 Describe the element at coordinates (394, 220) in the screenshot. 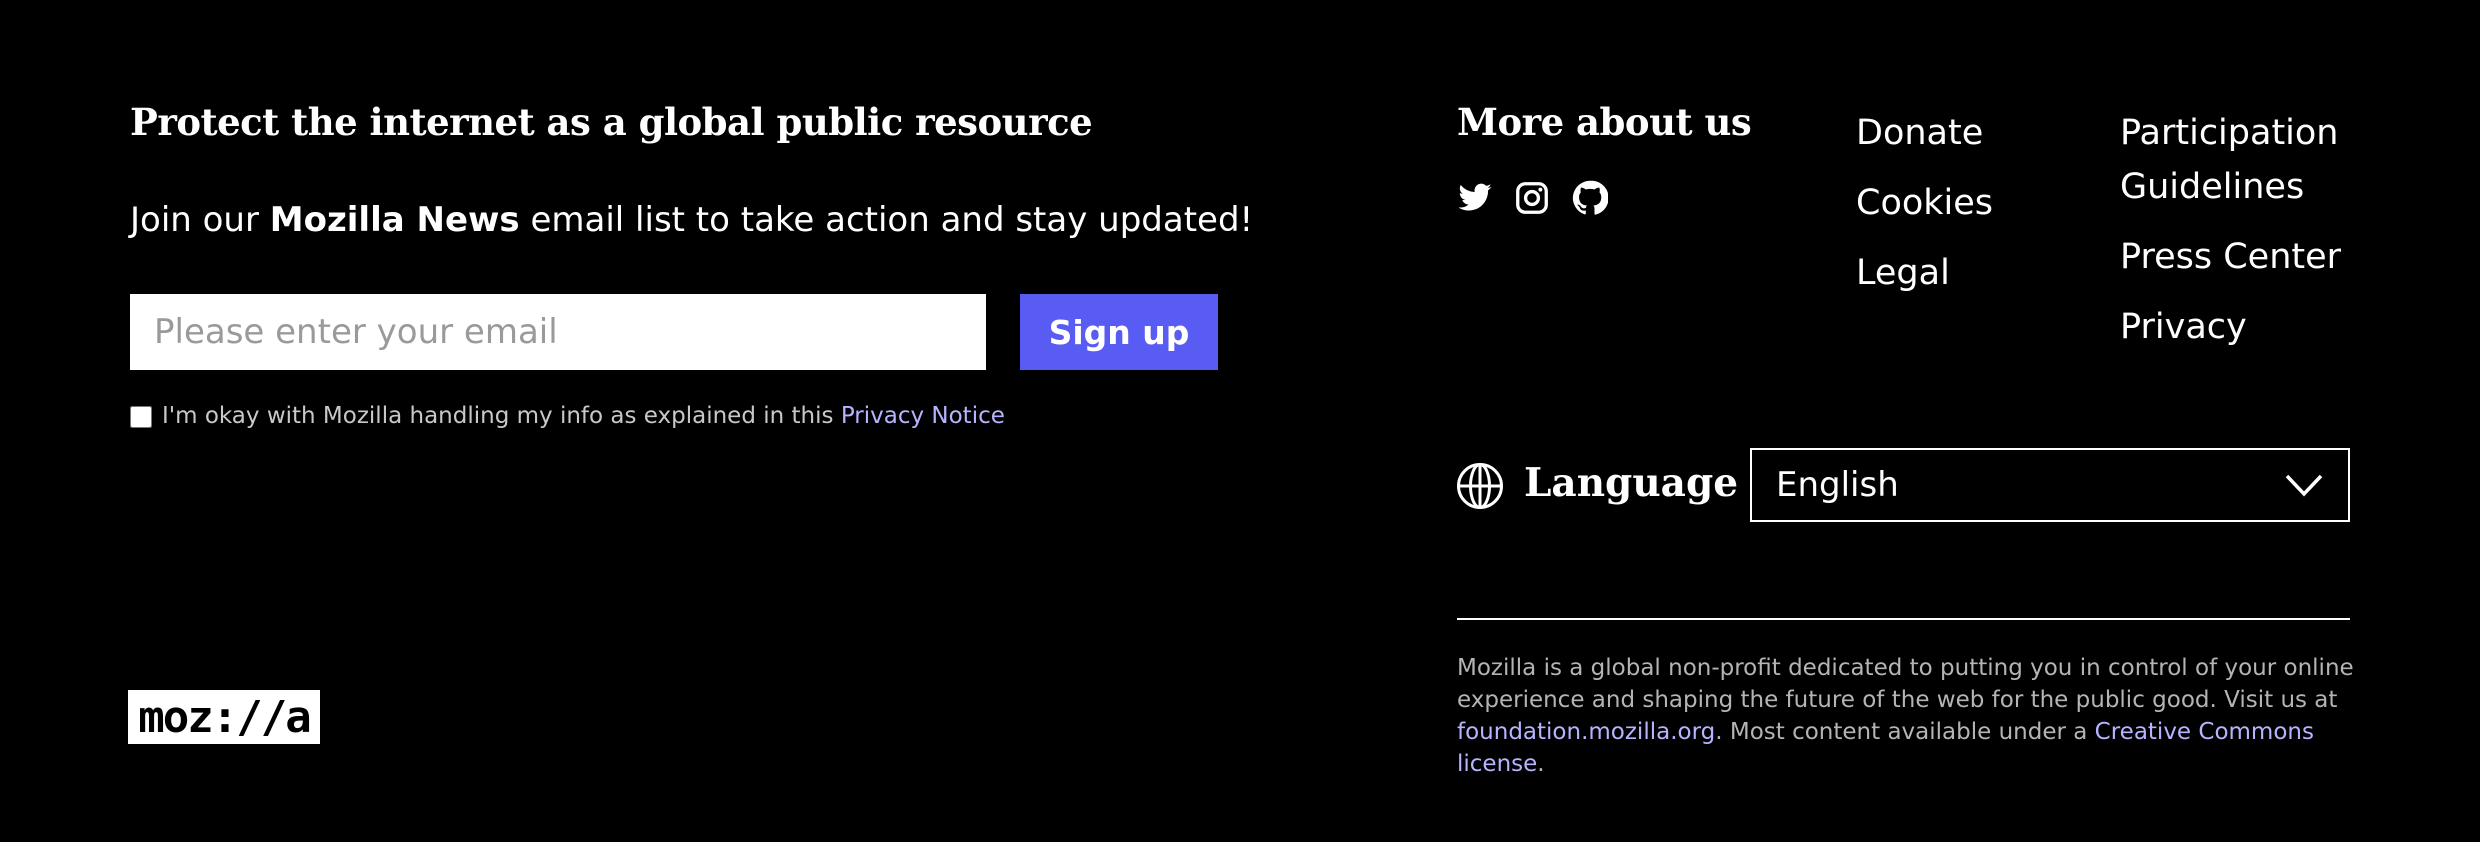

I see `intro-brand: Mozilla News` at that location.